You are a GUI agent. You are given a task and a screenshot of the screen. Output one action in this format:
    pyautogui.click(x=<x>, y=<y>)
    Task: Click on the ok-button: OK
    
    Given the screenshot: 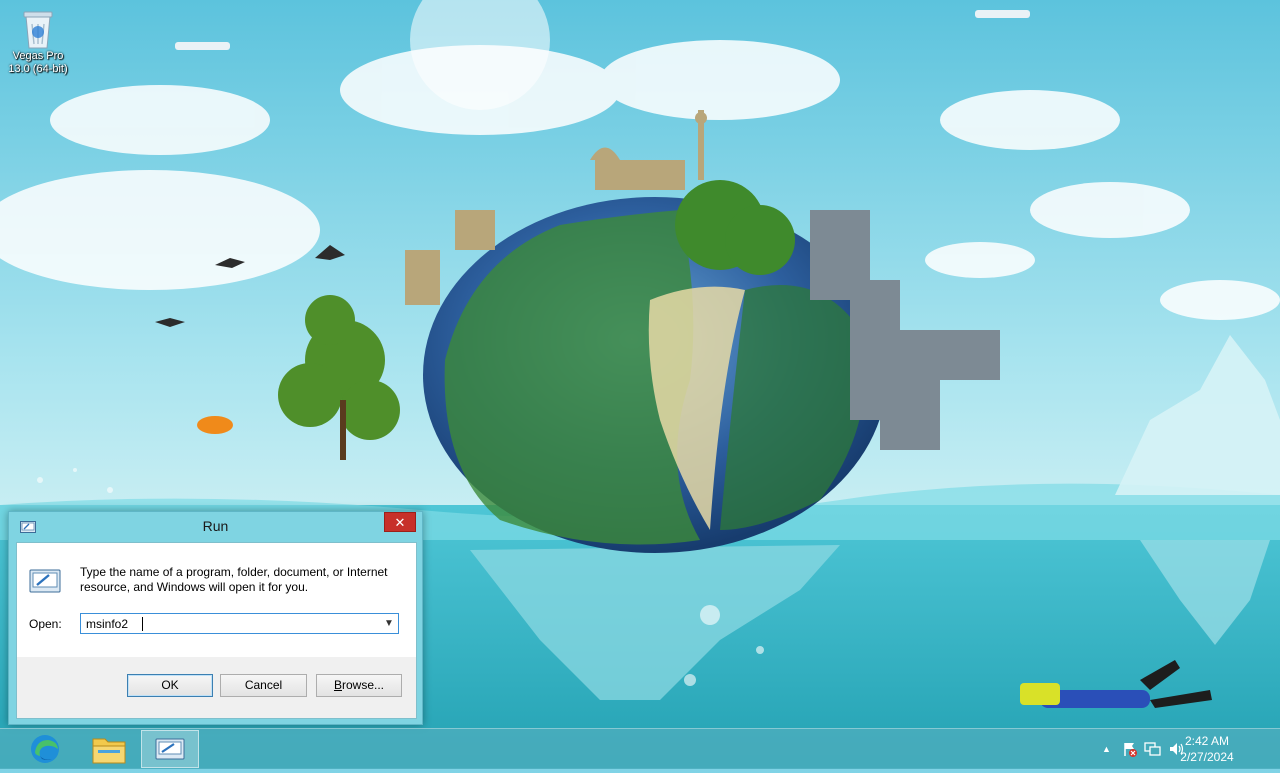 What is the action you would take?
    pyautogui.click(x=170, y=685)
    